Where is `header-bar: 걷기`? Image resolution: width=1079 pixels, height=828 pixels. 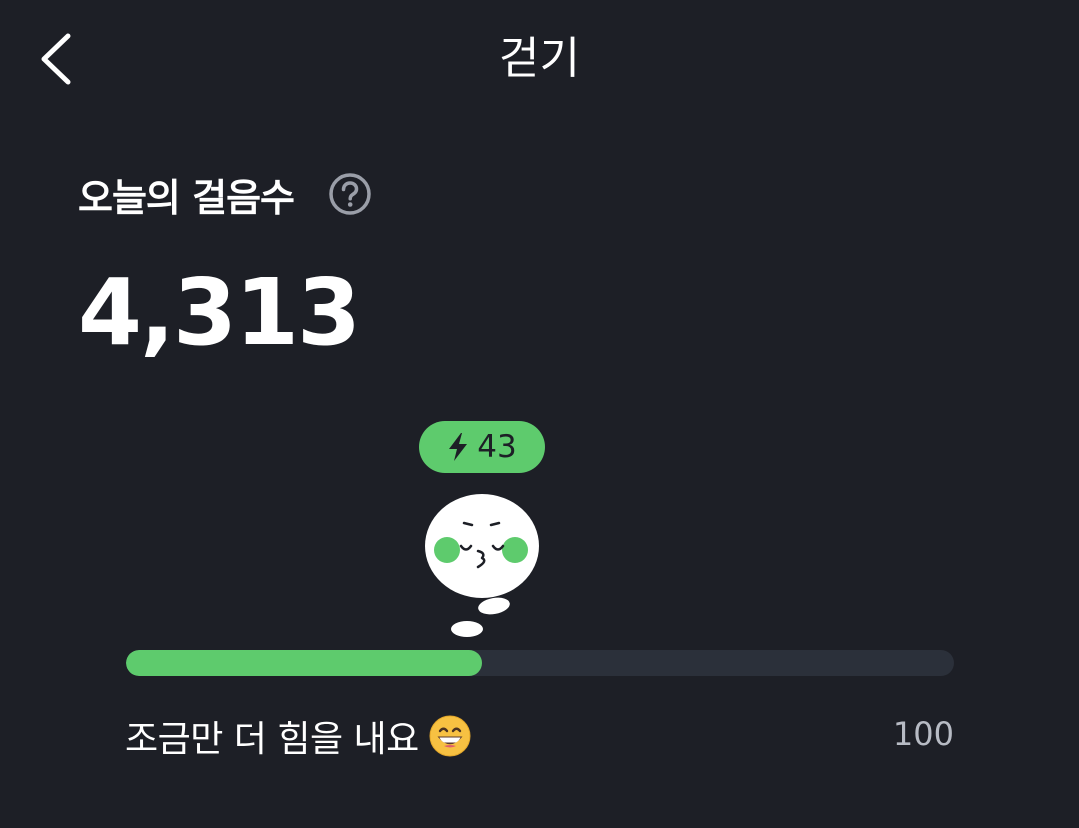 header-bar: 걷기 is located at coordinates (539, 59).